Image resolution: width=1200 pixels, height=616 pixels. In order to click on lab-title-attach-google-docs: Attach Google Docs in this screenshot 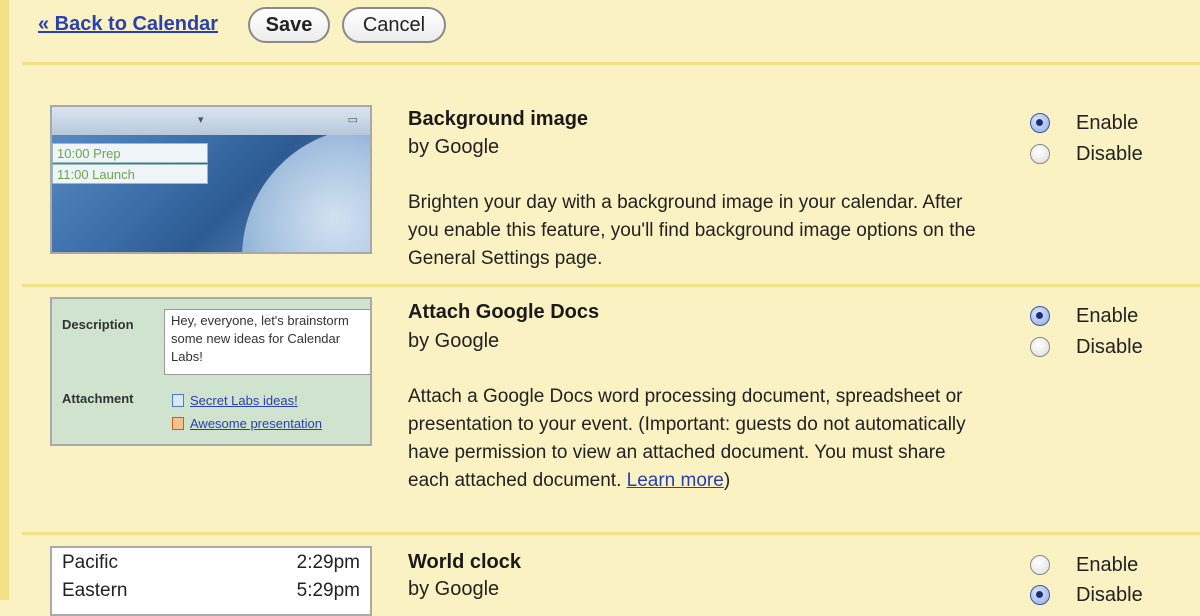, I will do `click(504, 312)`.